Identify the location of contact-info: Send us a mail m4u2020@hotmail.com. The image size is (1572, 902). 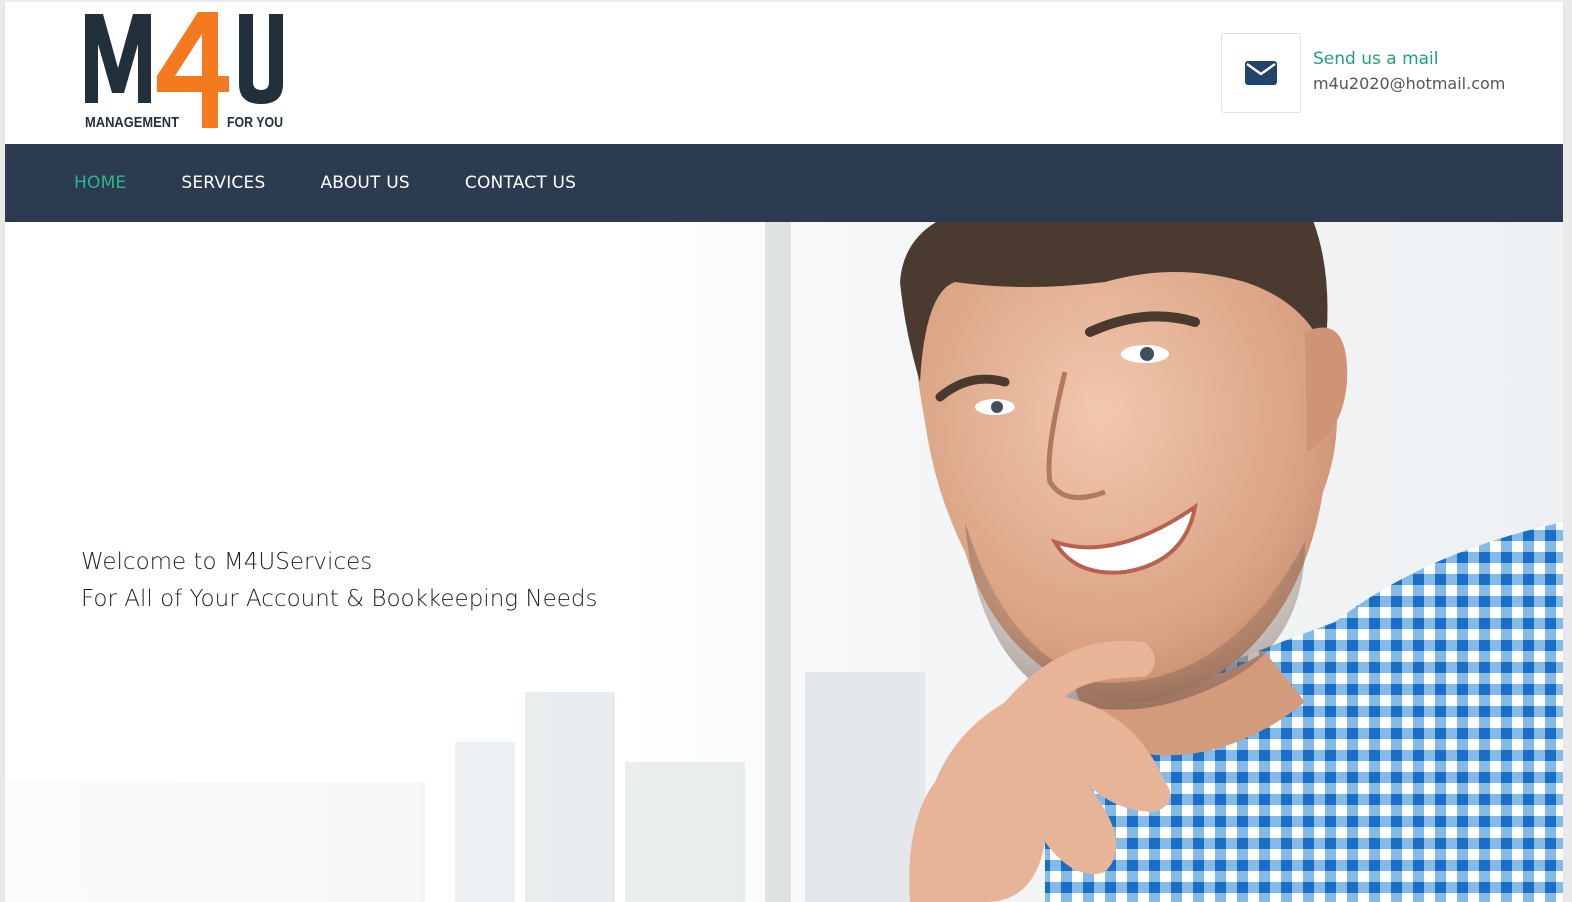
(1409, 73).